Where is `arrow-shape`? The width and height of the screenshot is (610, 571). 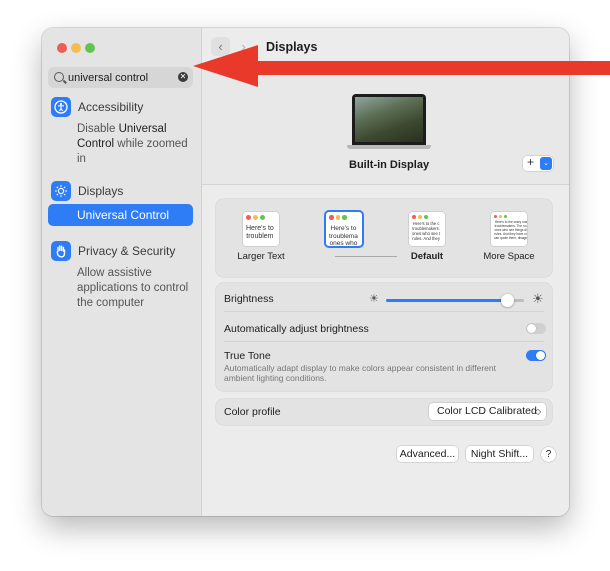
arrow-shape is located at coordinates (401, 66).